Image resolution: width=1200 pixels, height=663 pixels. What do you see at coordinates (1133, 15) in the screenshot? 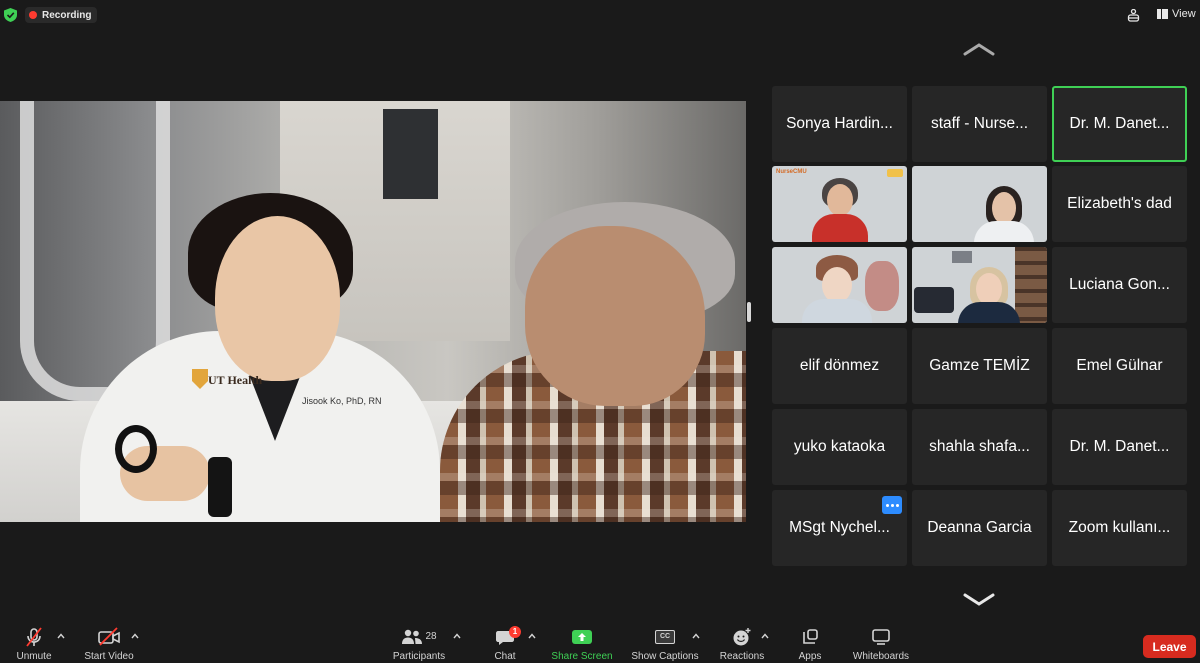
I see `accessibility-icon` at bounding box center [1133, 15].